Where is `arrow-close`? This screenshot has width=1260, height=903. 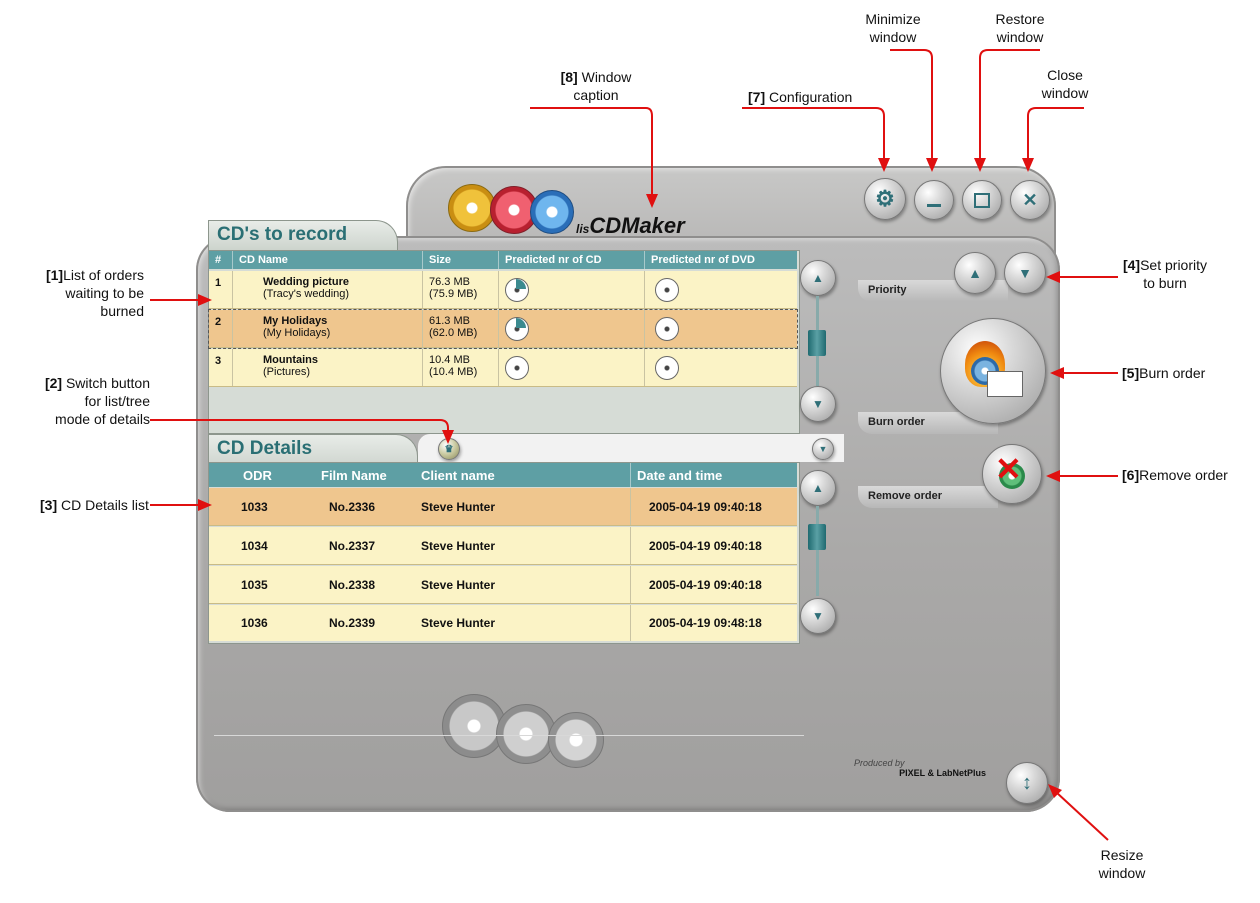 arrow-close is located at coordinates (1055, 133).